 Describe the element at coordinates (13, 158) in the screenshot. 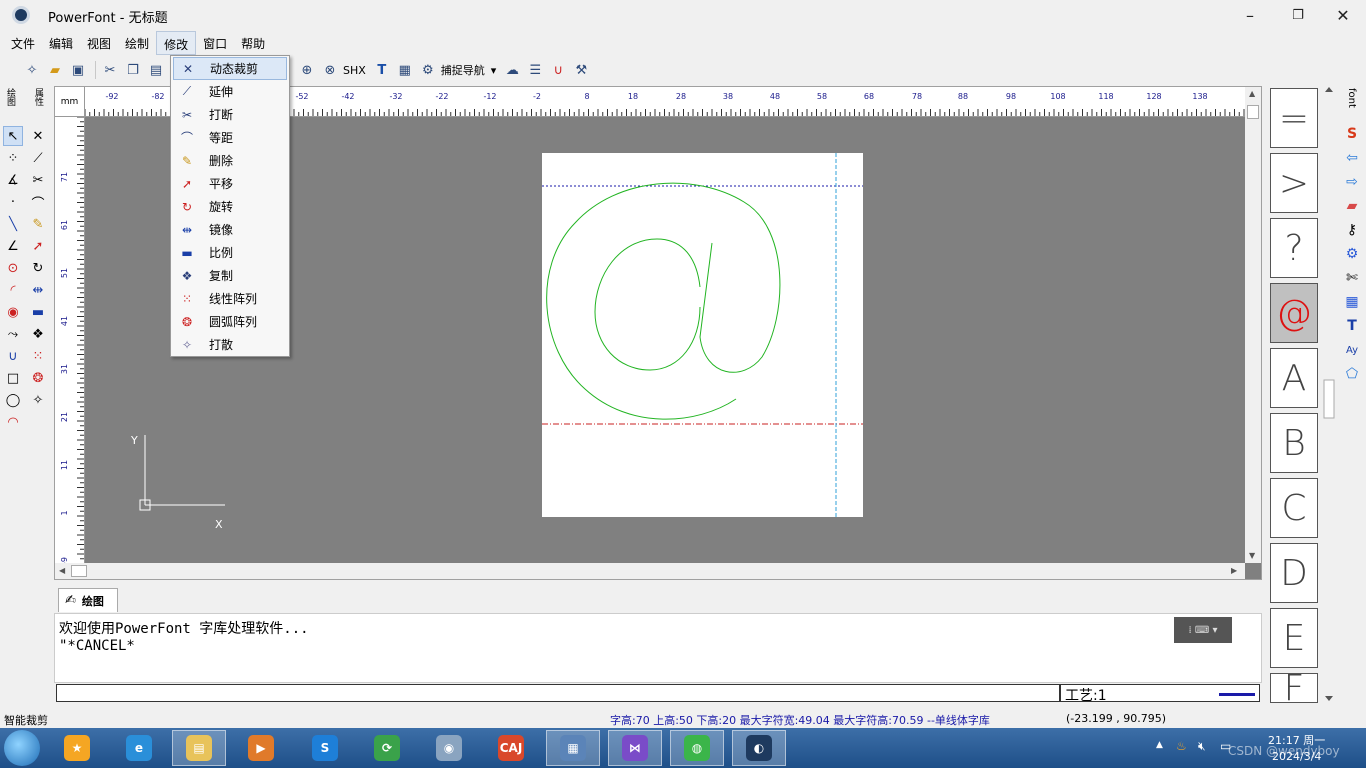

I see `point-icon: ⁘` at that location.